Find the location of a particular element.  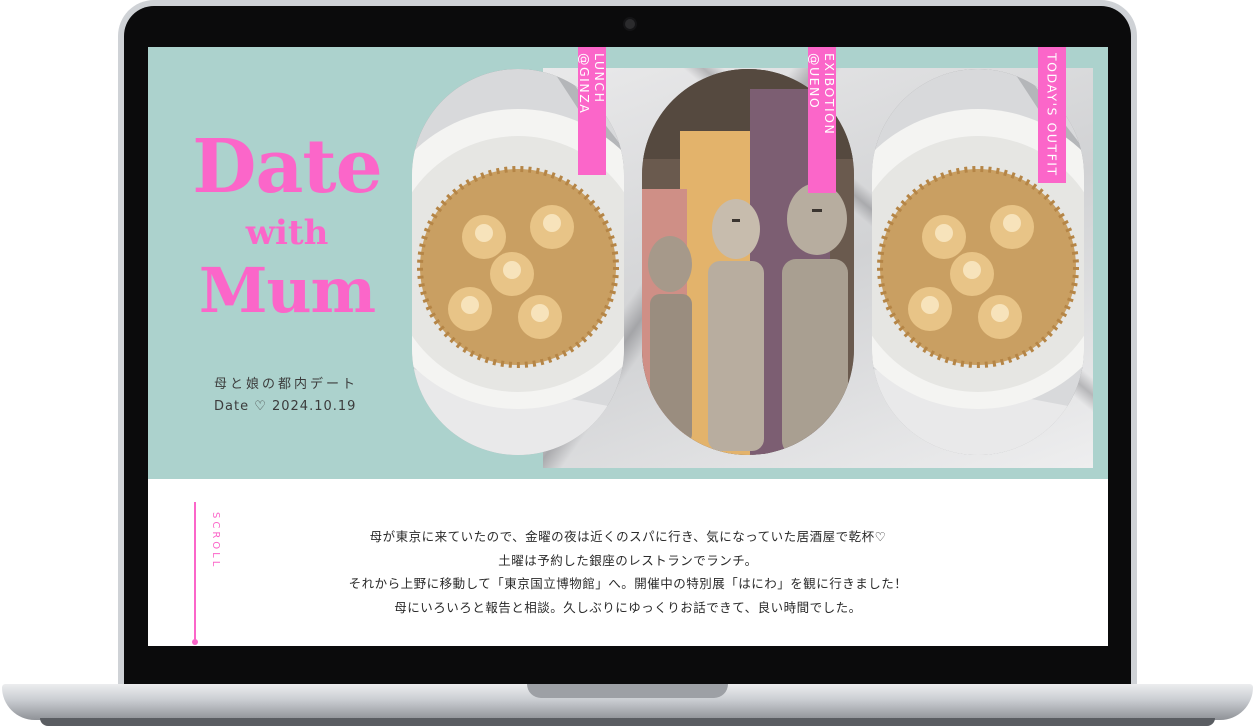

webcam-icon is located at coordinates (630, 24).